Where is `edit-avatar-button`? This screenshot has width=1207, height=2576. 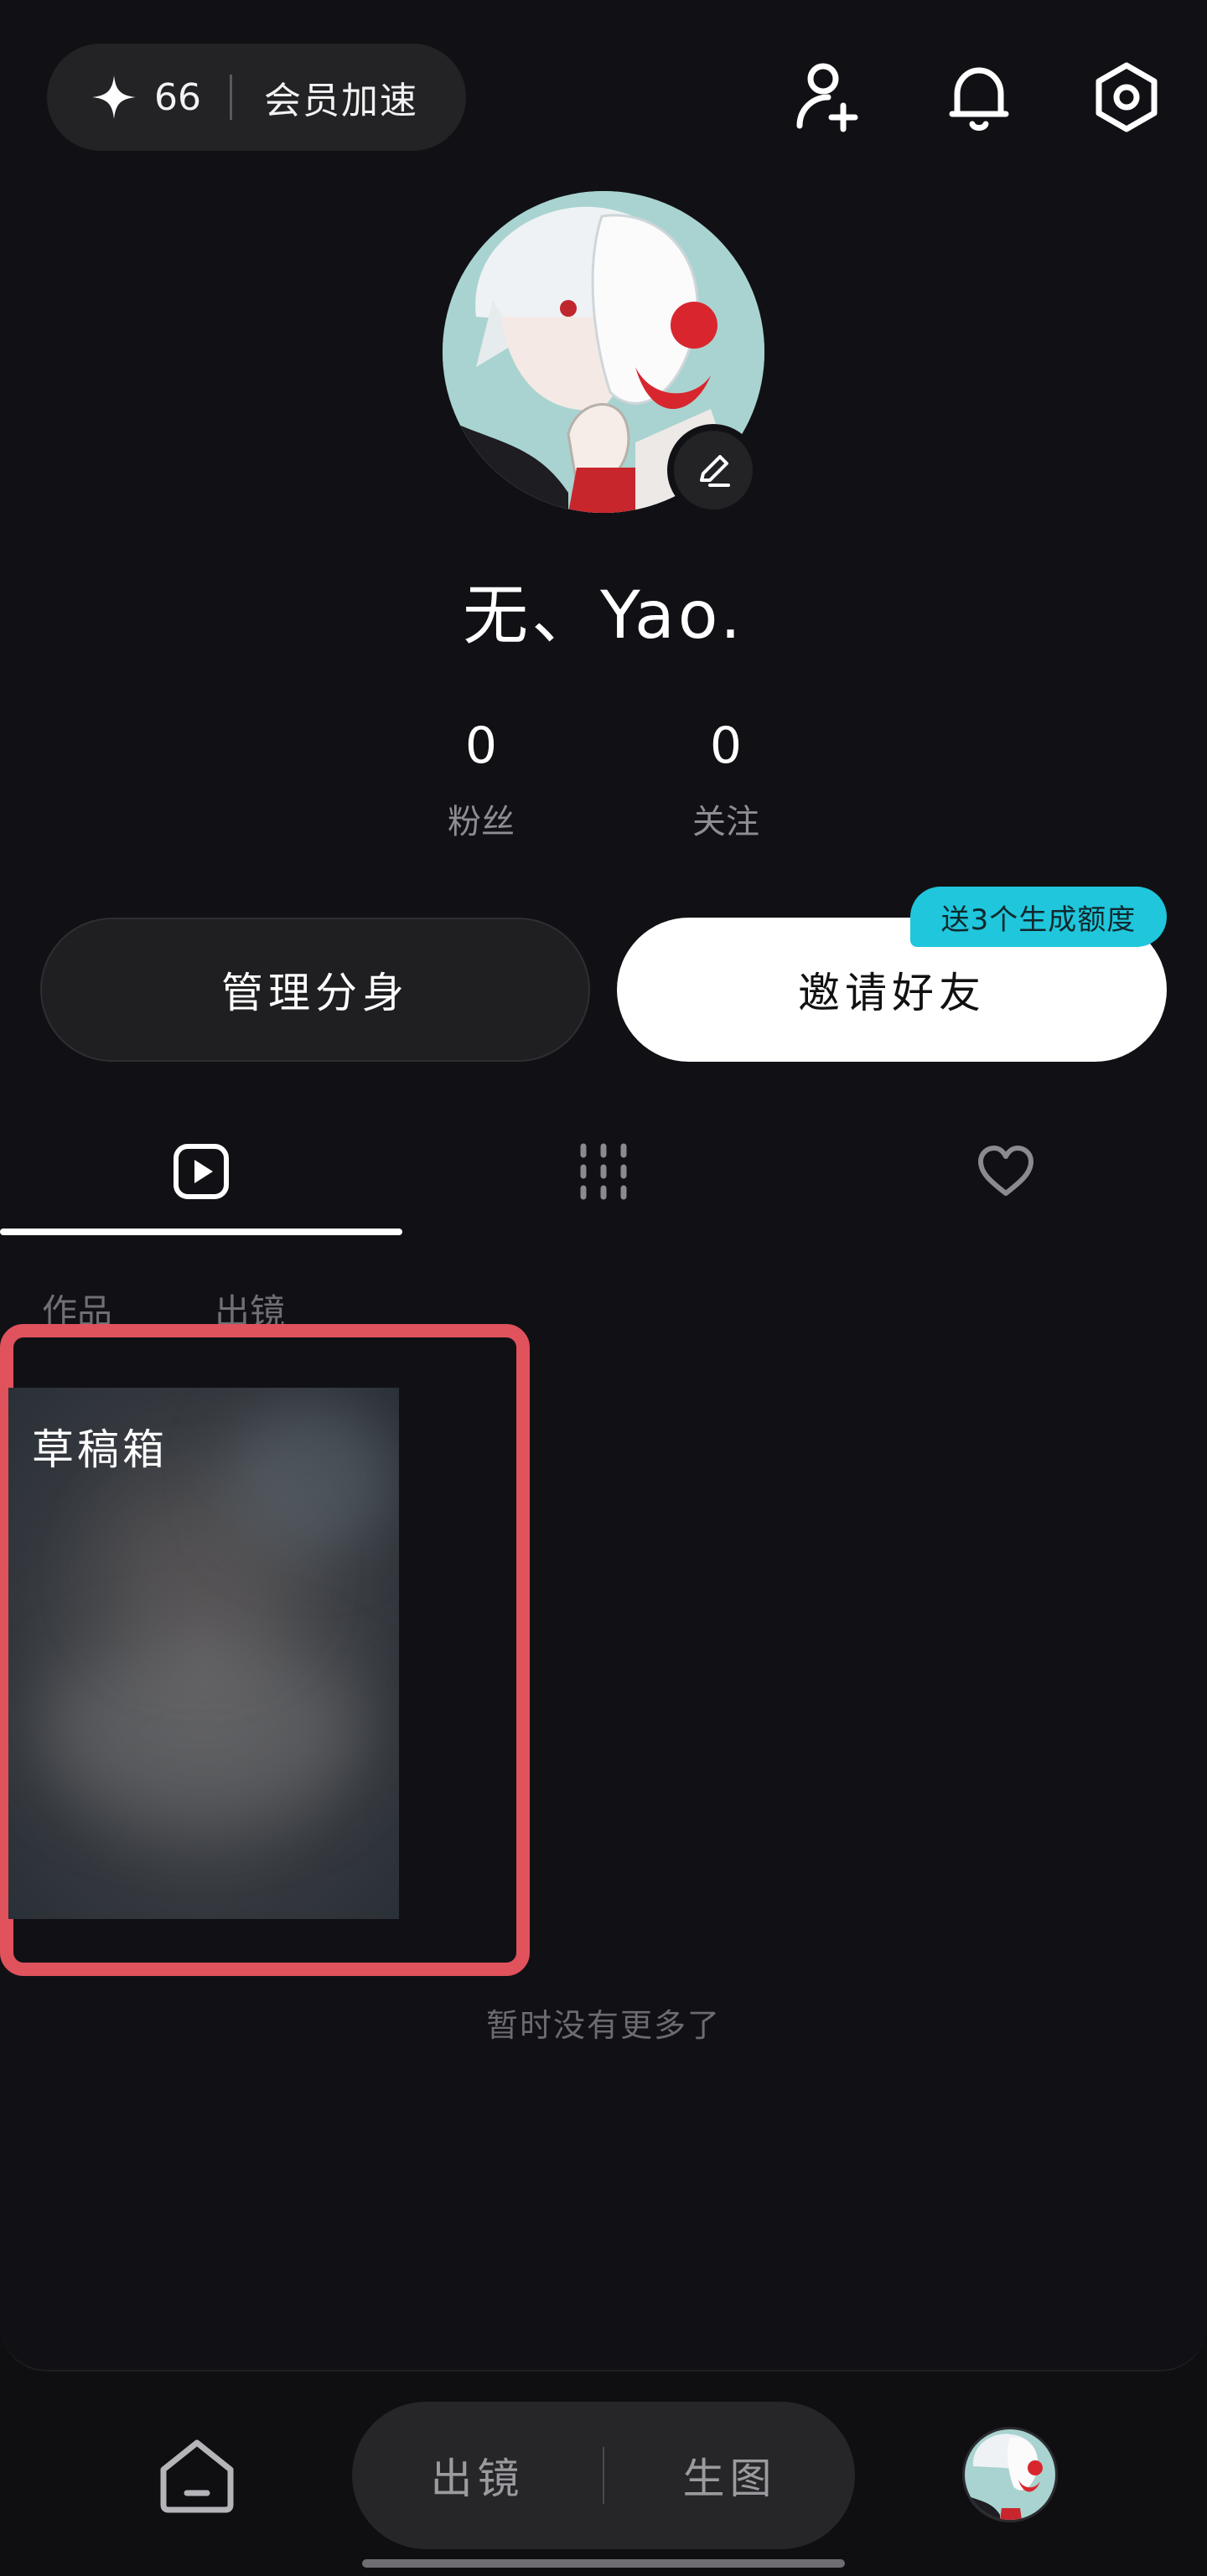
edit-avatar-button is located at coordinates (713, 470).